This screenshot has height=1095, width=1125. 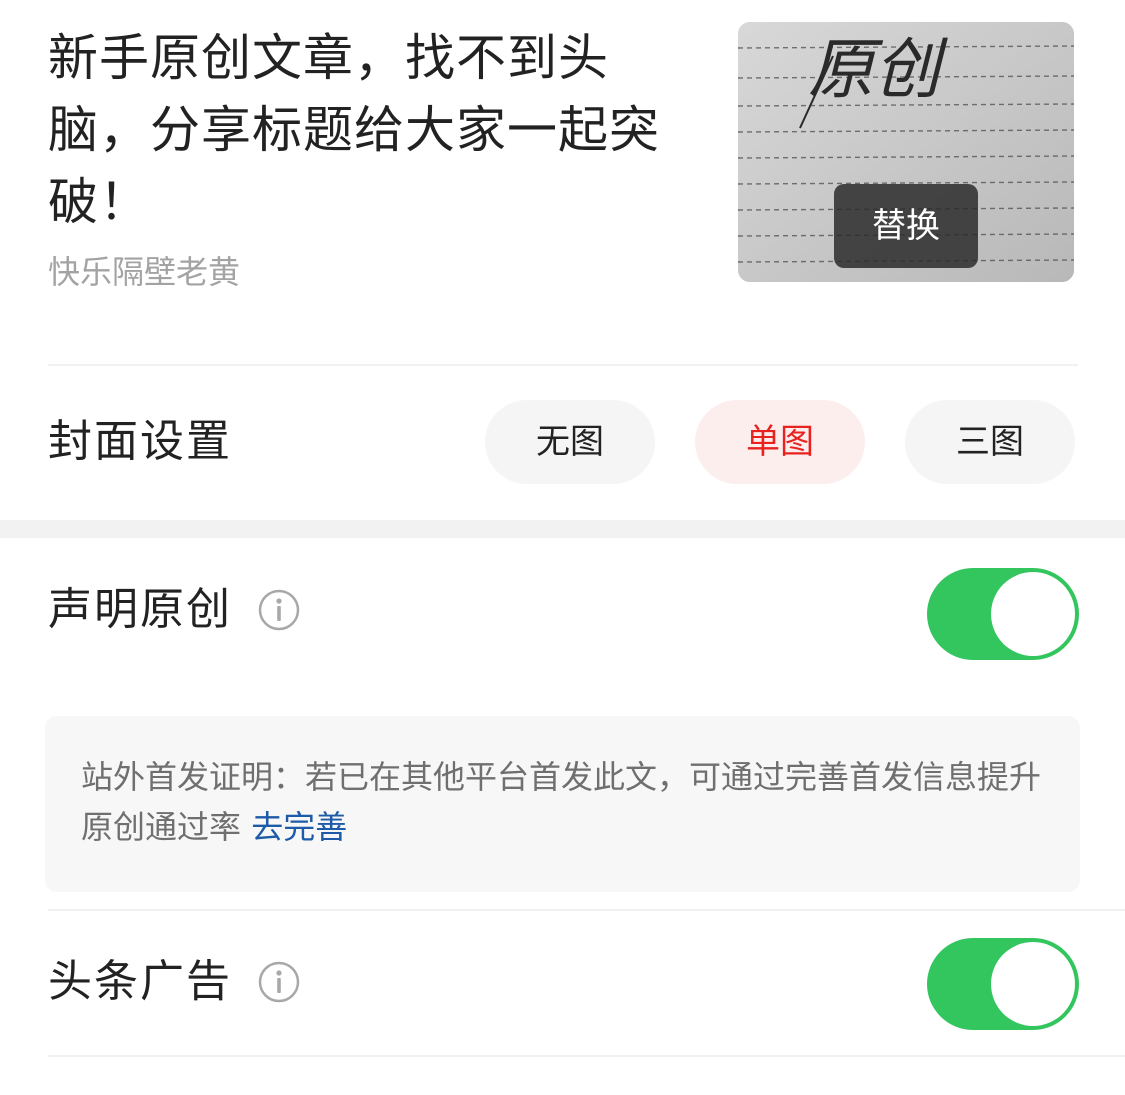 I want to click on article-author: 快乐隔壁老黄, so click(x=144, y=272).